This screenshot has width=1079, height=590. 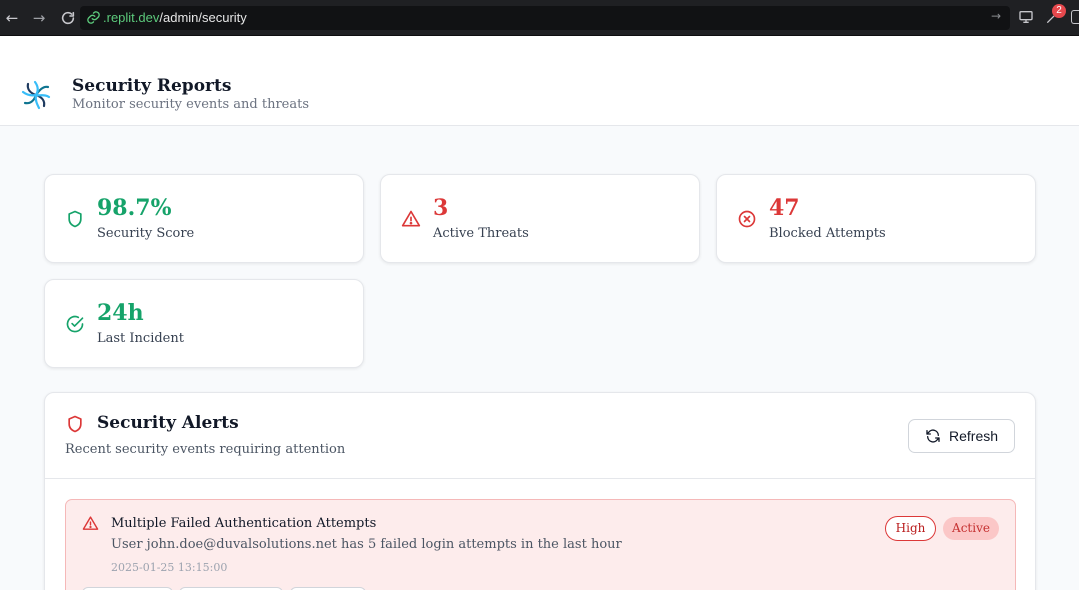 I want to click on monitor-icon, so click(x=1027, y=18).